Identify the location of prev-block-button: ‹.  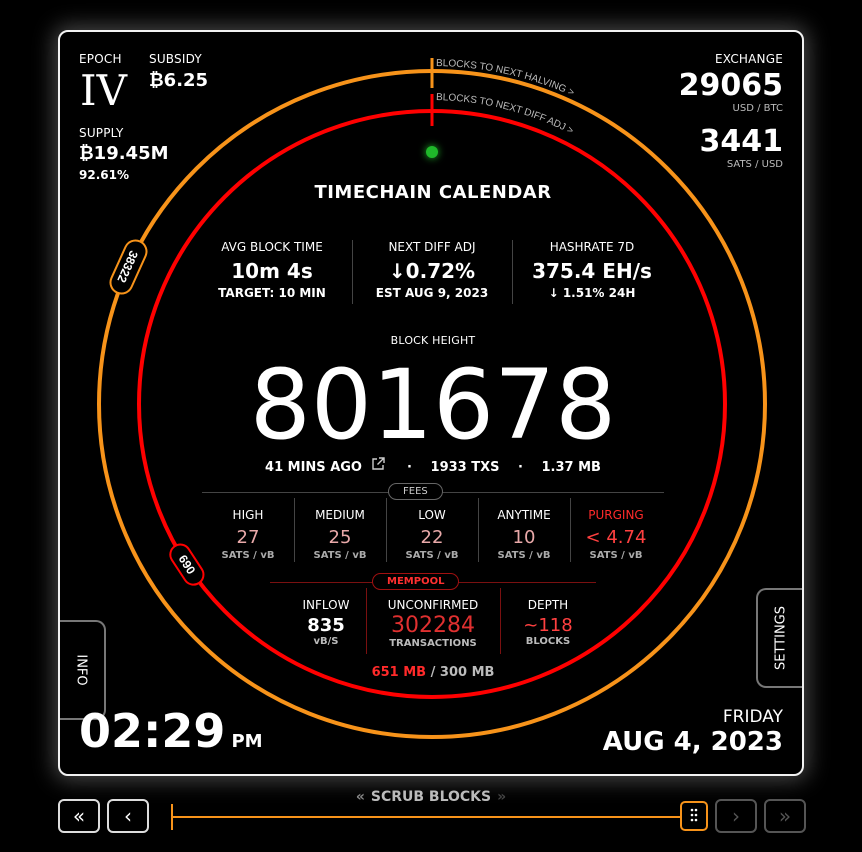
(128, 816).